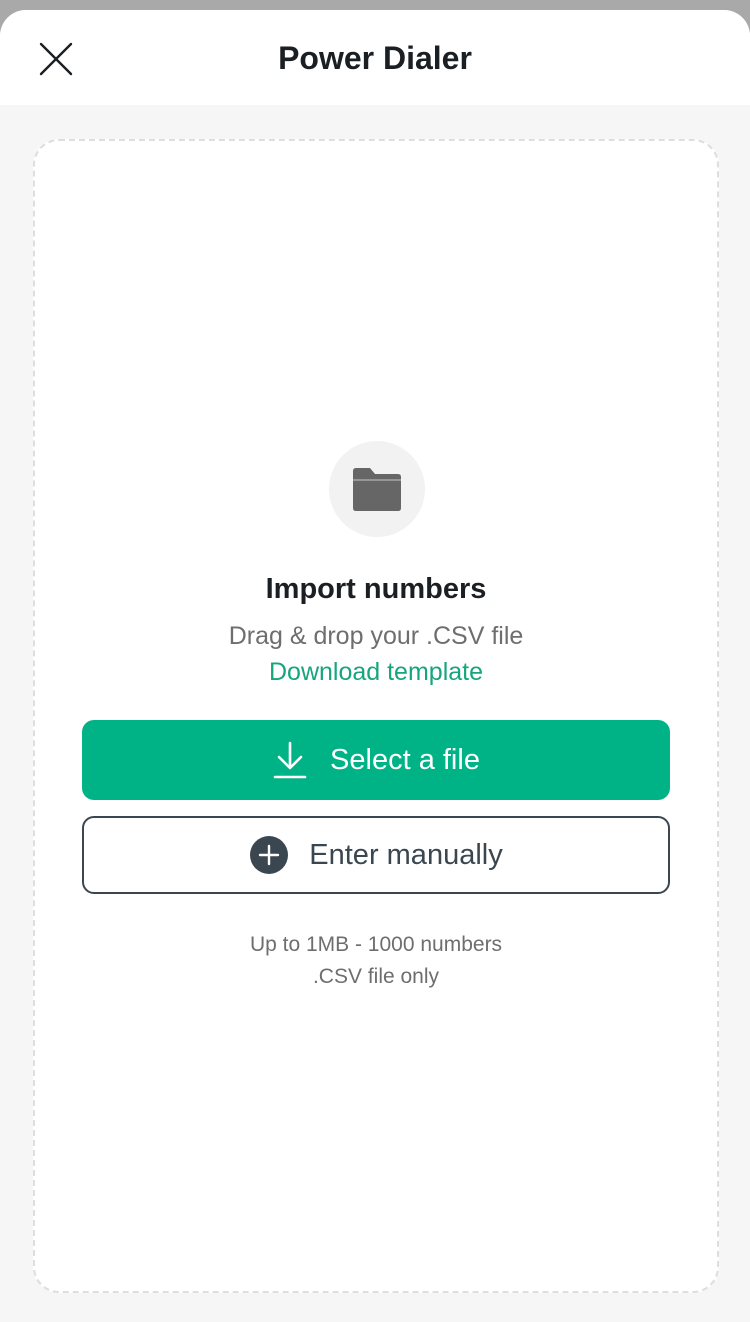 This screenshot has width=750, height=1322. Describe the element at coordinates (376, 976) in the screenshot. I see `file-type-text: .CSV file only` at that location.